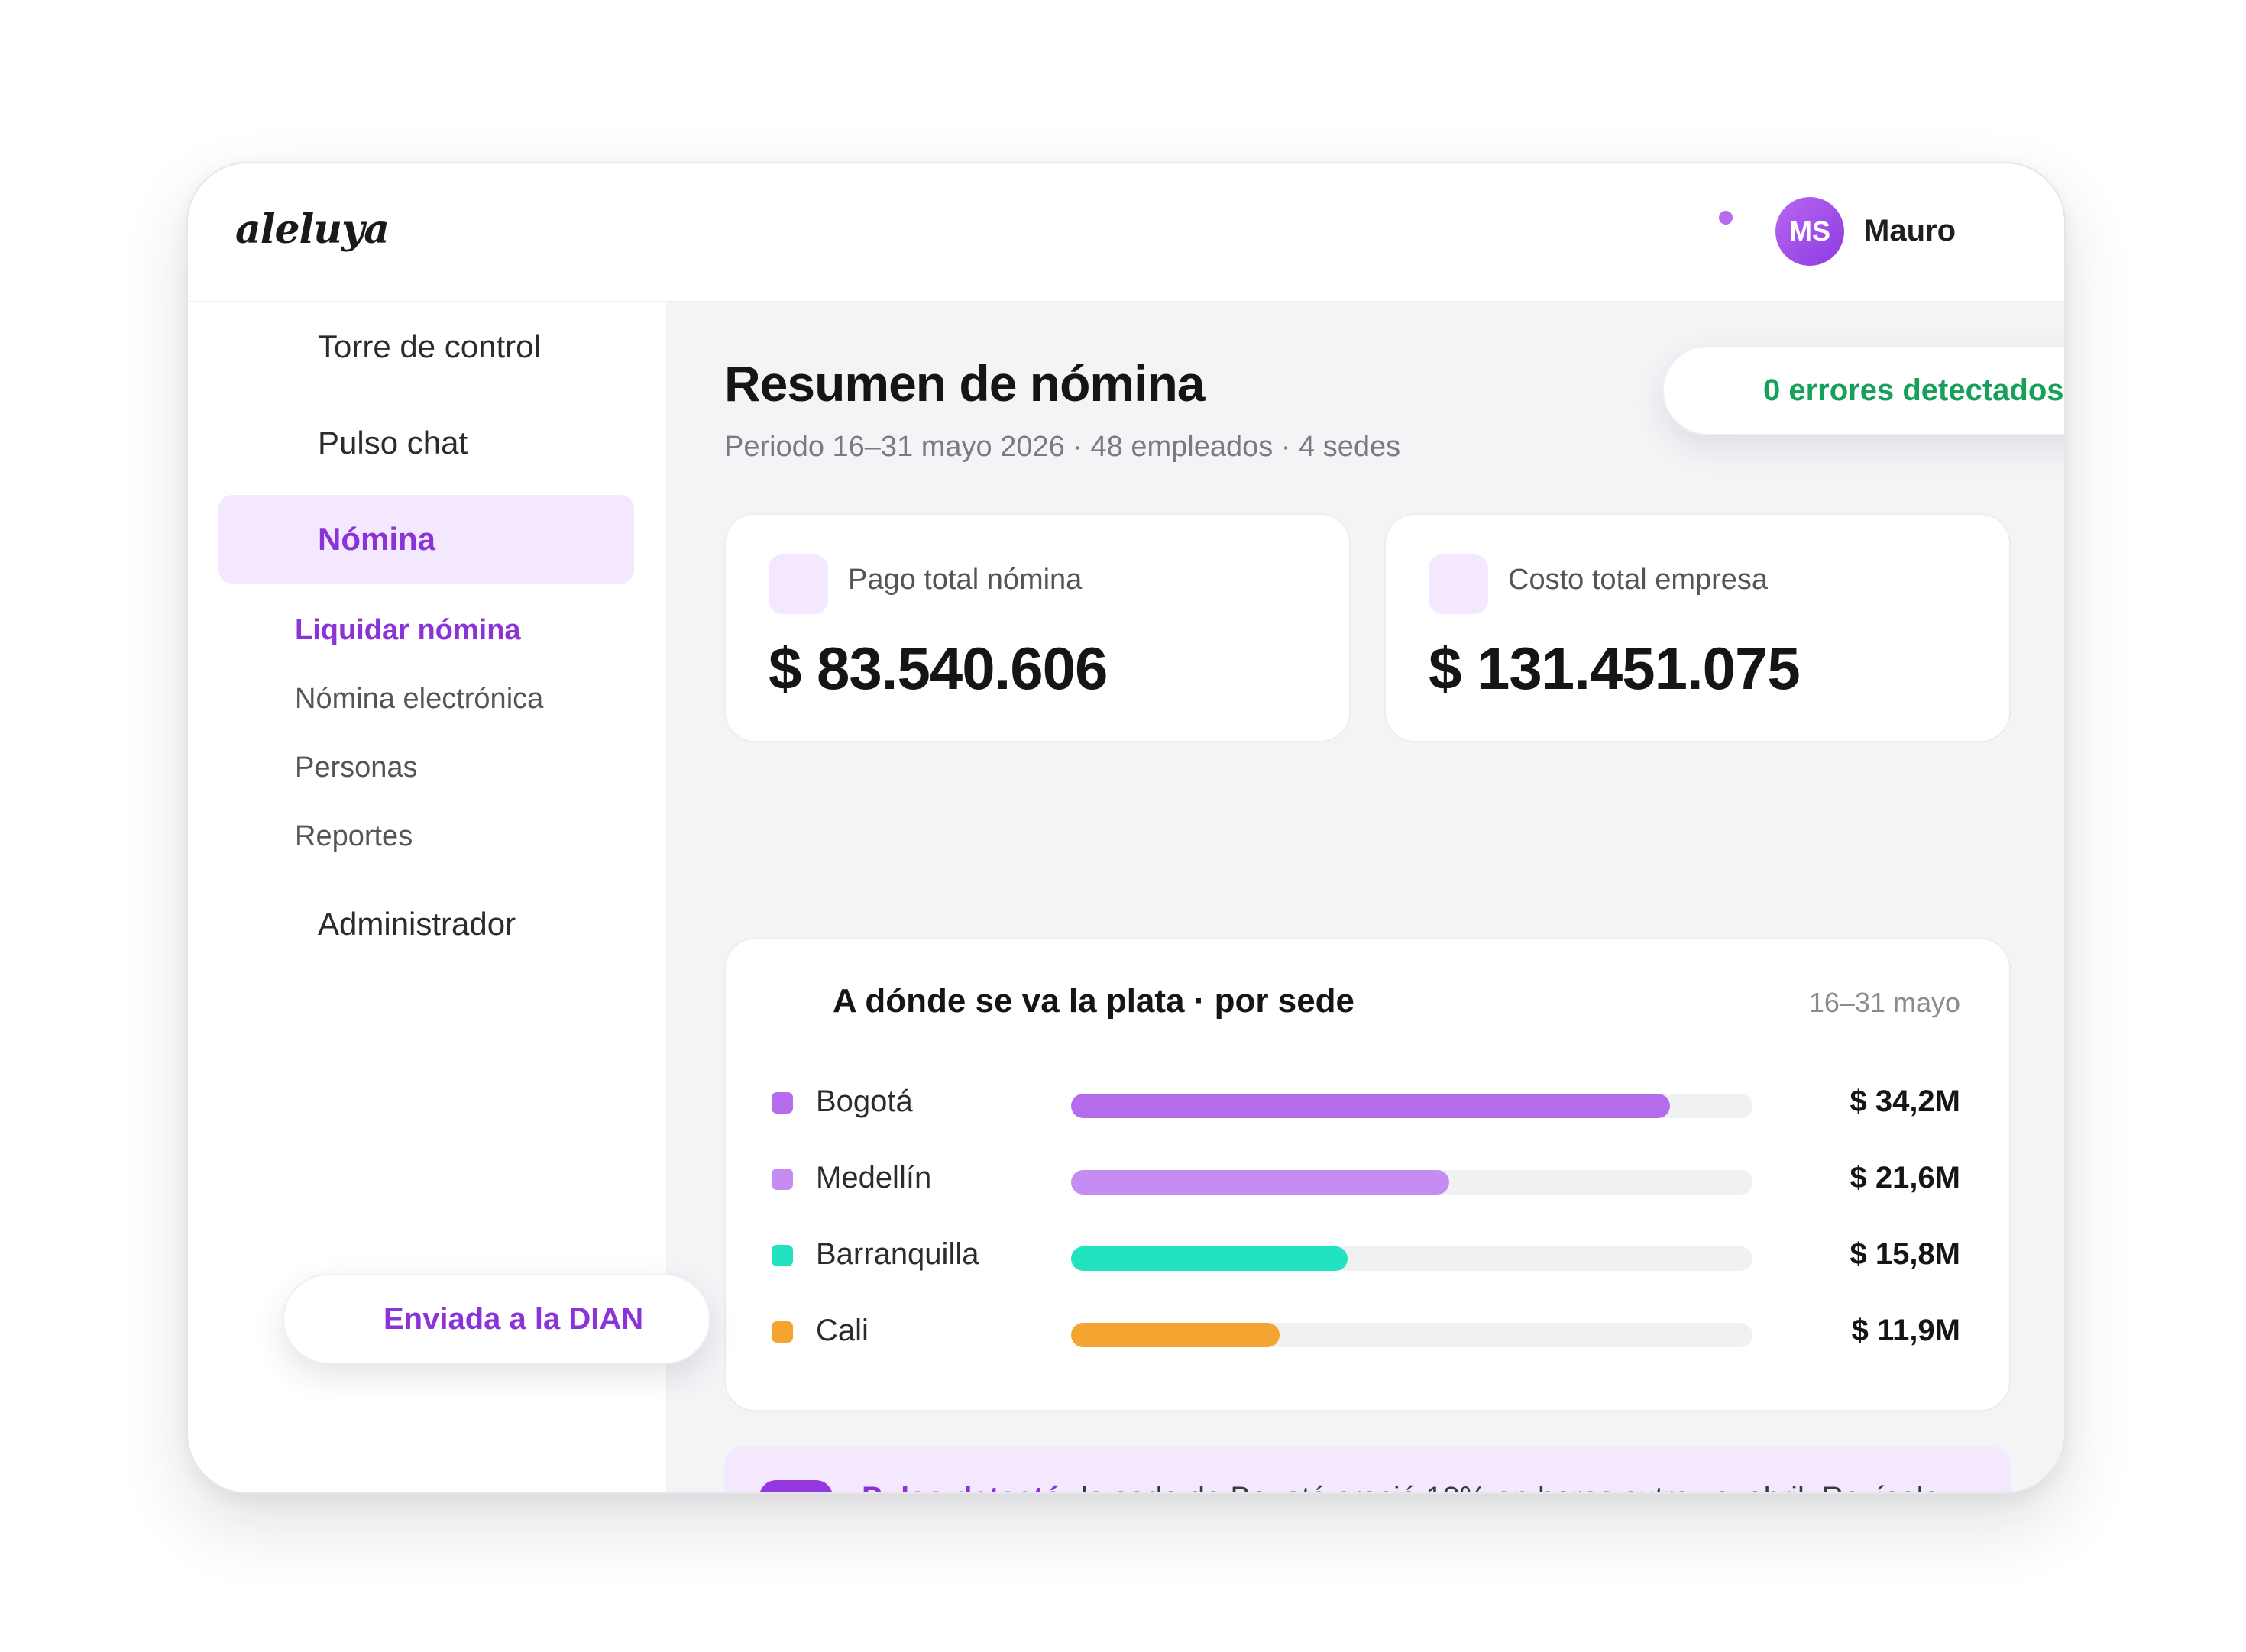 The width and height of the screenshot is (2246, 1652). What do you see at coordinates (377, 539) in the screenshot?
I see `sidebar-item-label: Nómina` at bounding box center [377, 539].